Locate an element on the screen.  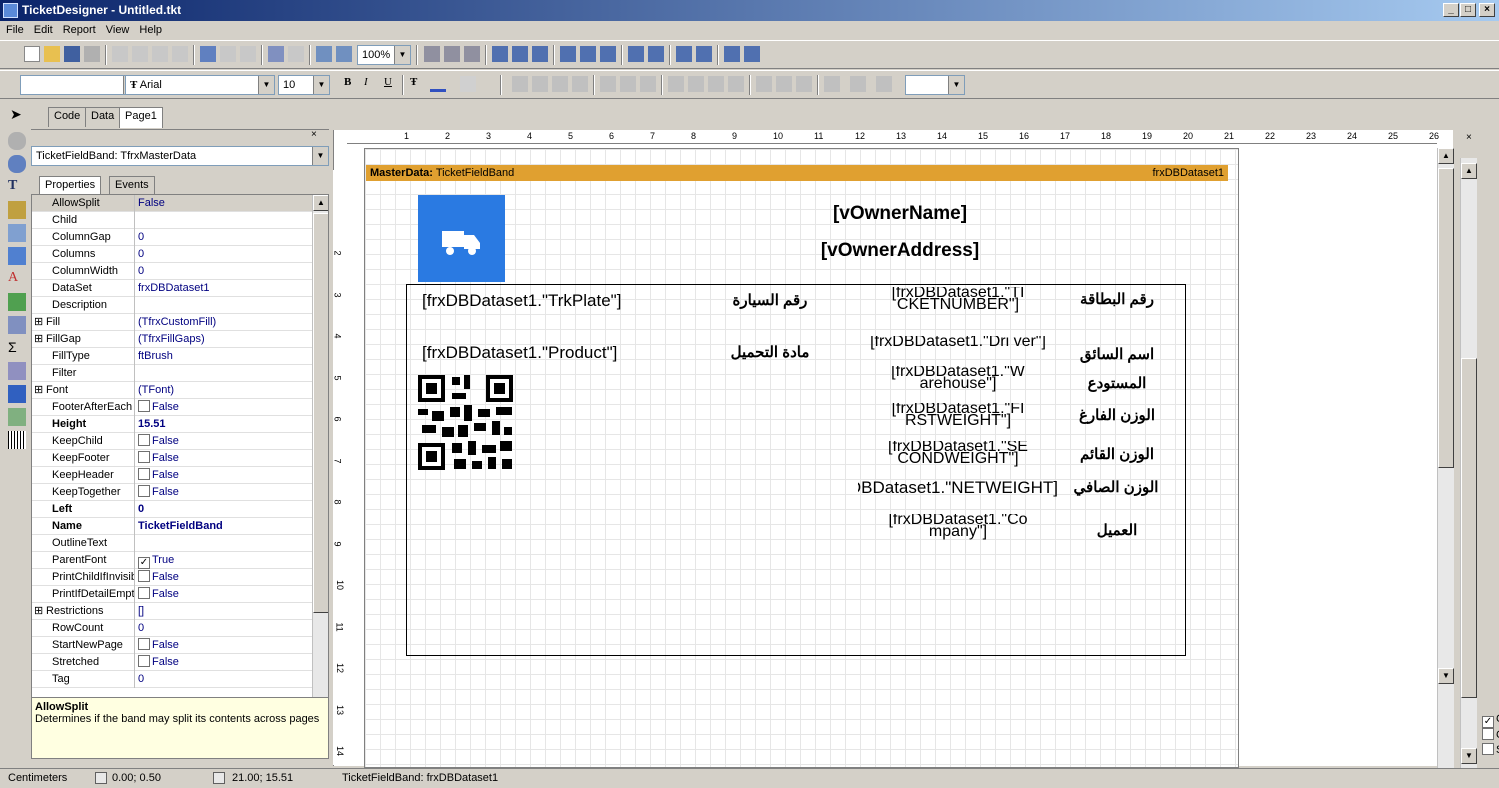
frame-right-icon is located at coordinates (736, 84).